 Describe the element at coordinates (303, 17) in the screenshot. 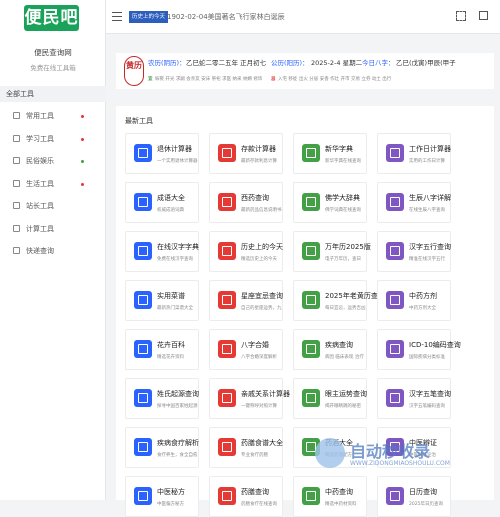

I see `top-bar: 历史上的今天 1902-02-04美国著名飞行家林白诞辰` at that location.